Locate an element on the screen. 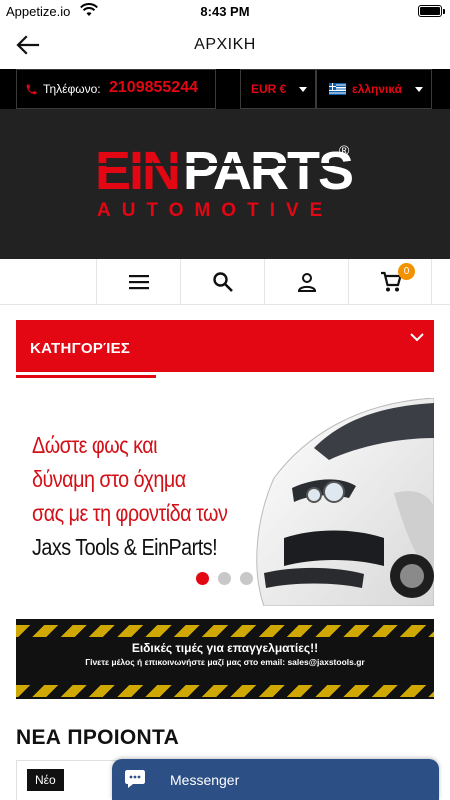  phone-contact: Τηλέφωνο: 2109855244 is located at coordinates (116, 89).